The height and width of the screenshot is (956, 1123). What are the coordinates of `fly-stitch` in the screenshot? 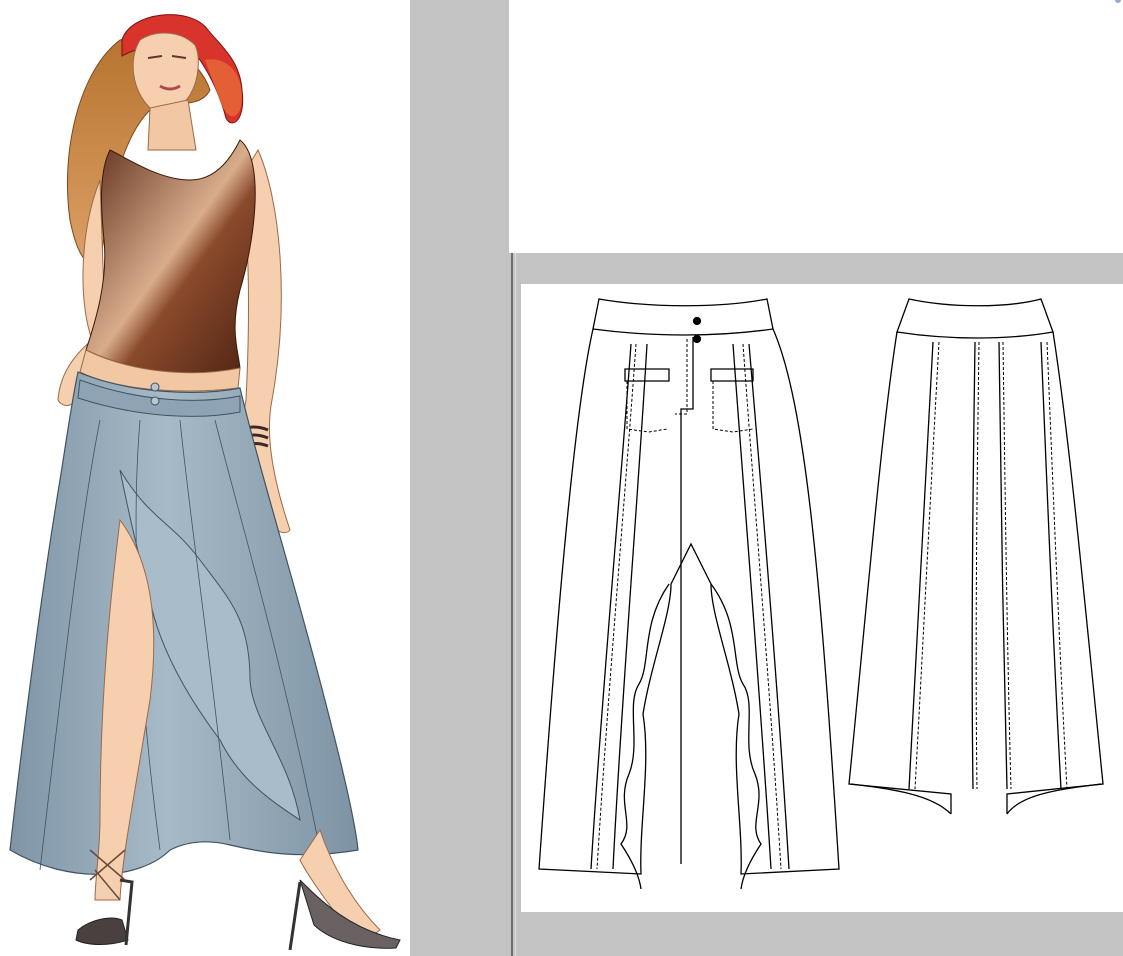 It's located at (681, 377).